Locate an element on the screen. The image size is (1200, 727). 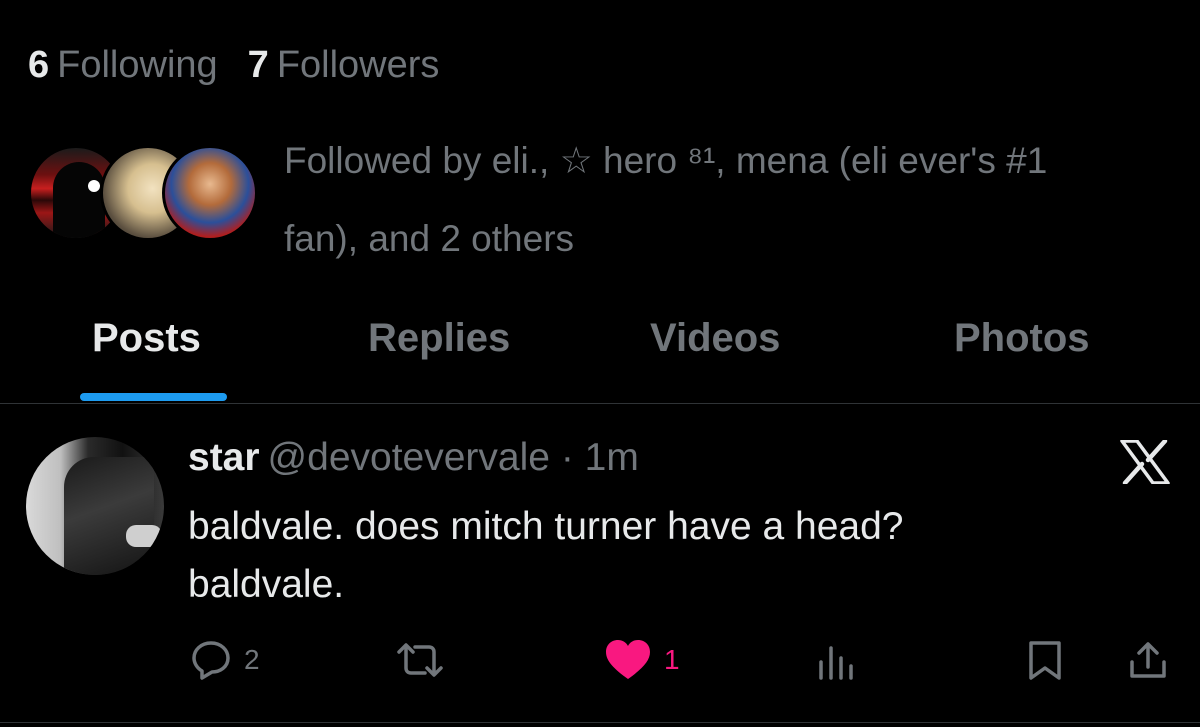
post-header: star @devotevervale · 1m is located at coordinates (413, 458).